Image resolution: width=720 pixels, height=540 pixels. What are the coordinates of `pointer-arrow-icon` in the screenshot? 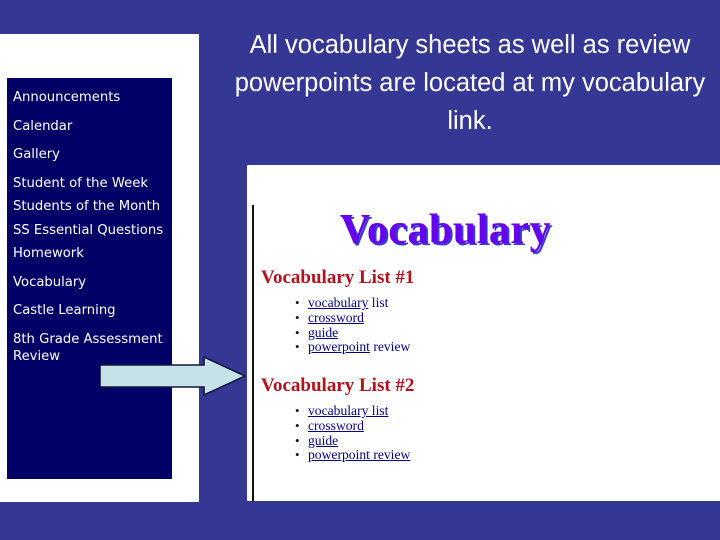 It's located at (173, 376).